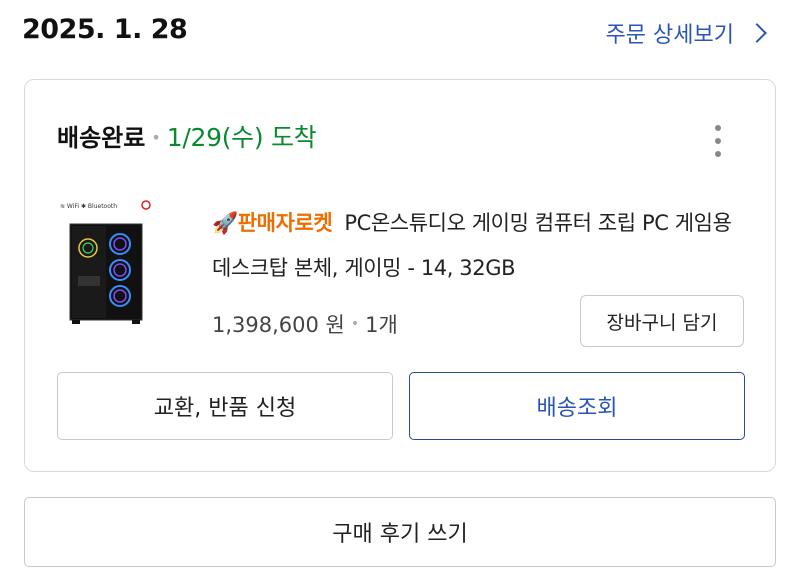 This screenshot has width=800, height=587. I want to click on price-row: 1,398,600 원 • 1개, so click(305, 324).